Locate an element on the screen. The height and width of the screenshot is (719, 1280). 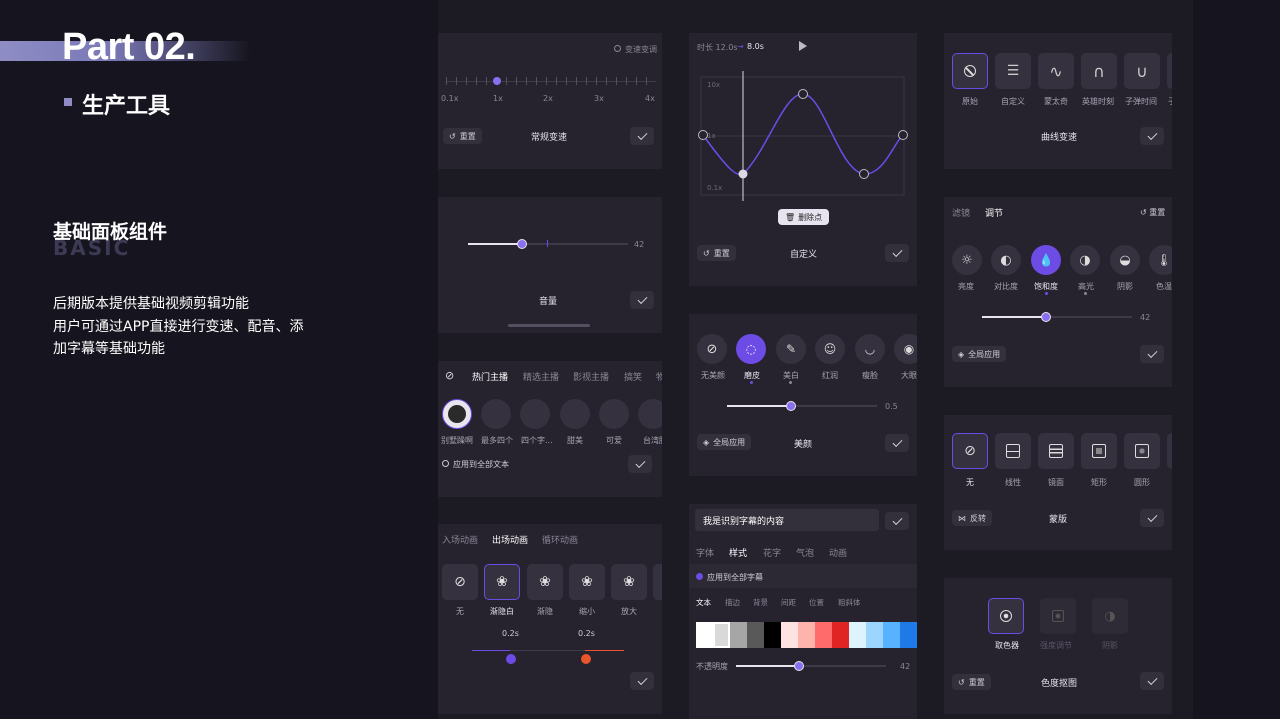
anim-confirm-button is located at coordinates (642, 681).